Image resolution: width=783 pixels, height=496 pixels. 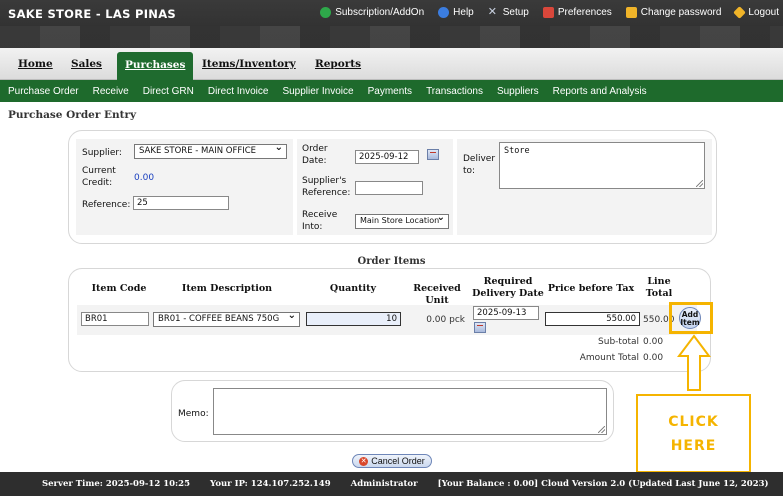 I want to click on deliver-to-textarea: Store, so click(x=602, y=165).